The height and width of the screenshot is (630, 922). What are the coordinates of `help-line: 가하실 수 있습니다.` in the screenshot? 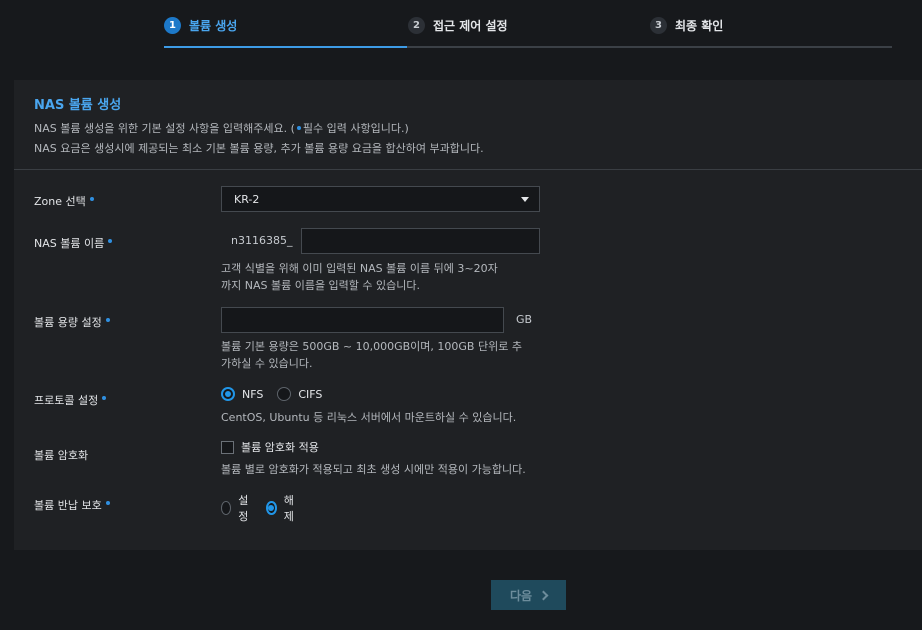 It's located at (267, 363).